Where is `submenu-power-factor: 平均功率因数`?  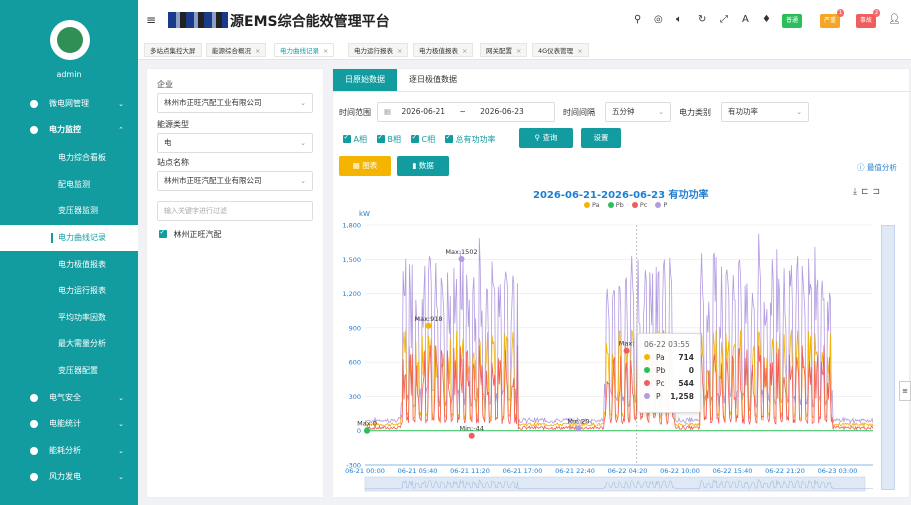
submenu-power-factor: 平均功率因数 is located at coordinates (69, 318).